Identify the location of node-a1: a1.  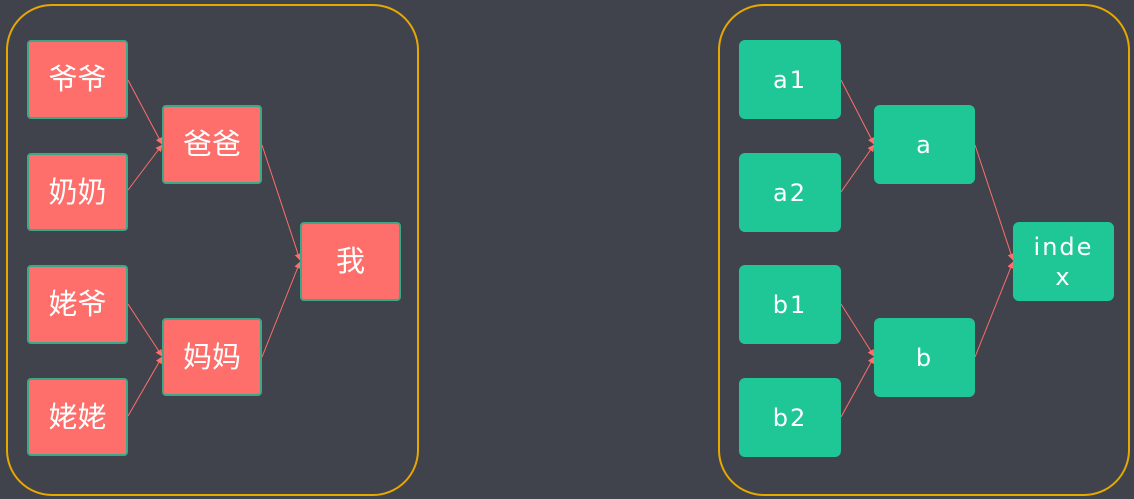
(790, 79).